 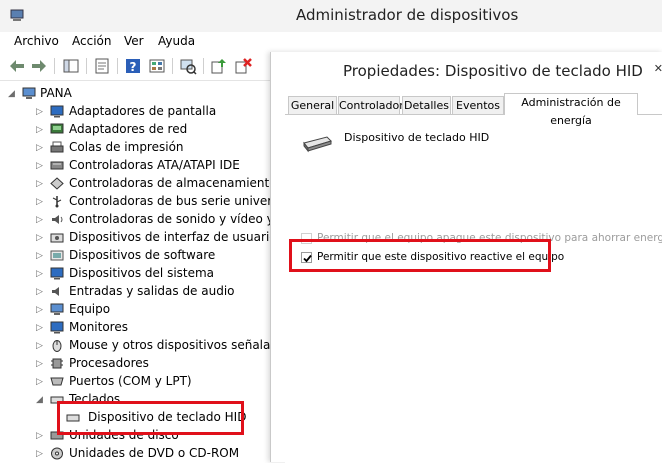 I want to click on device-name: Dispositivo de teclado HID, so click(x=417, y=137).